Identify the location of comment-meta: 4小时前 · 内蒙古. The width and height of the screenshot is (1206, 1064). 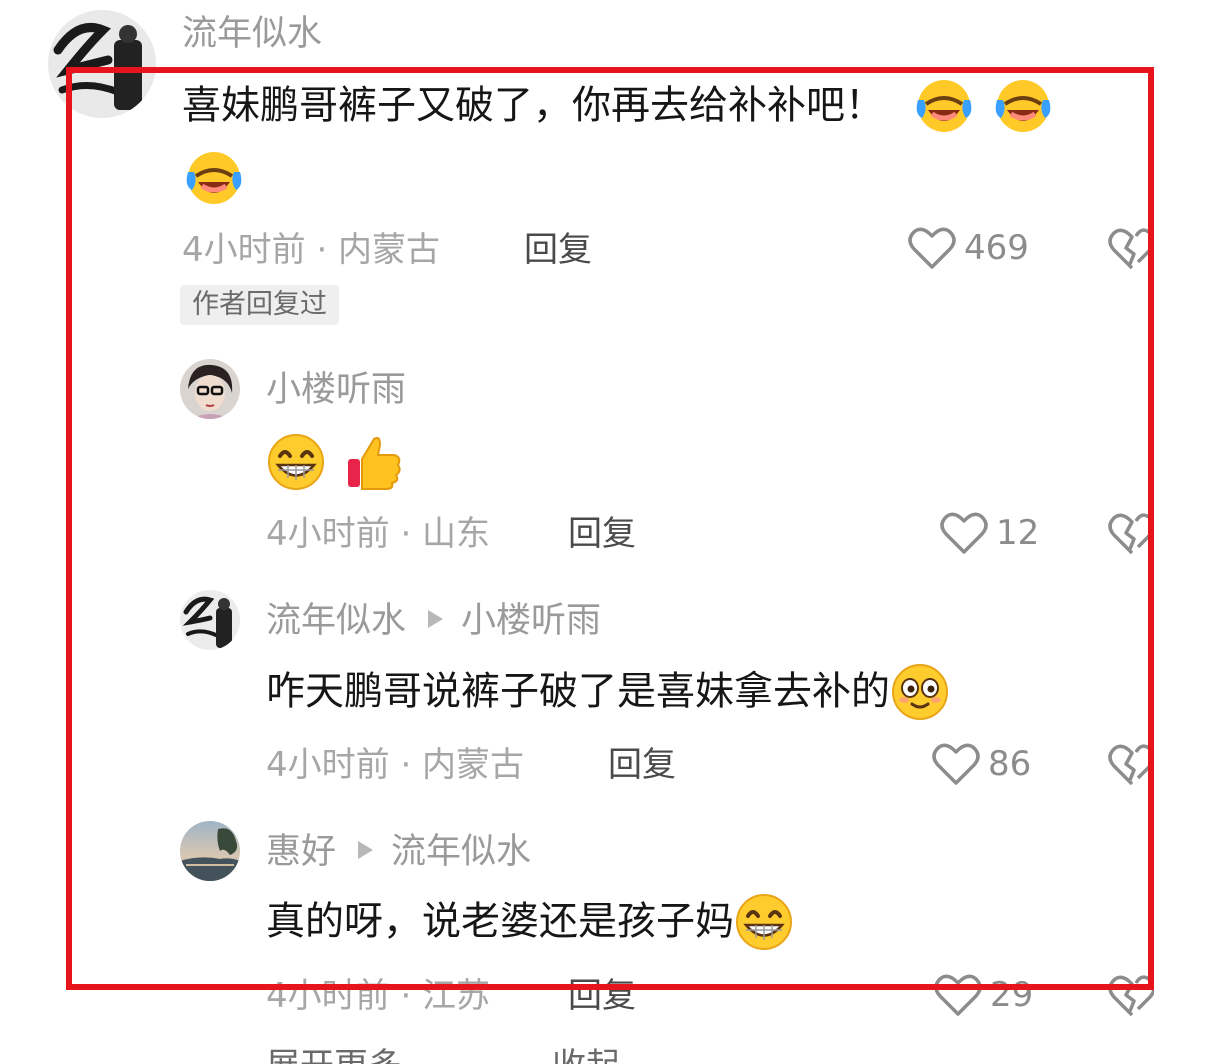
(311, 250).